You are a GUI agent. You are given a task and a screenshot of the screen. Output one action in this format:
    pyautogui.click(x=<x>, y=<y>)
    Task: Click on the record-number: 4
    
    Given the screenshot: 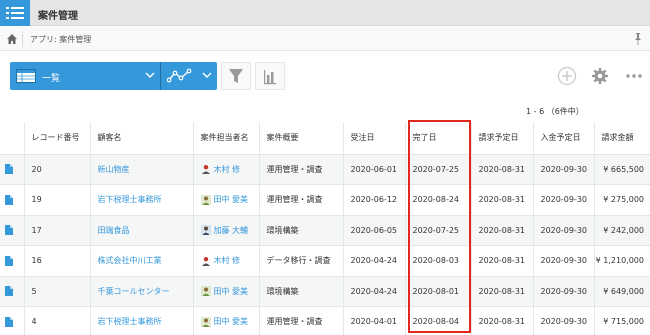 What is the action you would take?
    pyautogui.click(x=56, y=320)
    